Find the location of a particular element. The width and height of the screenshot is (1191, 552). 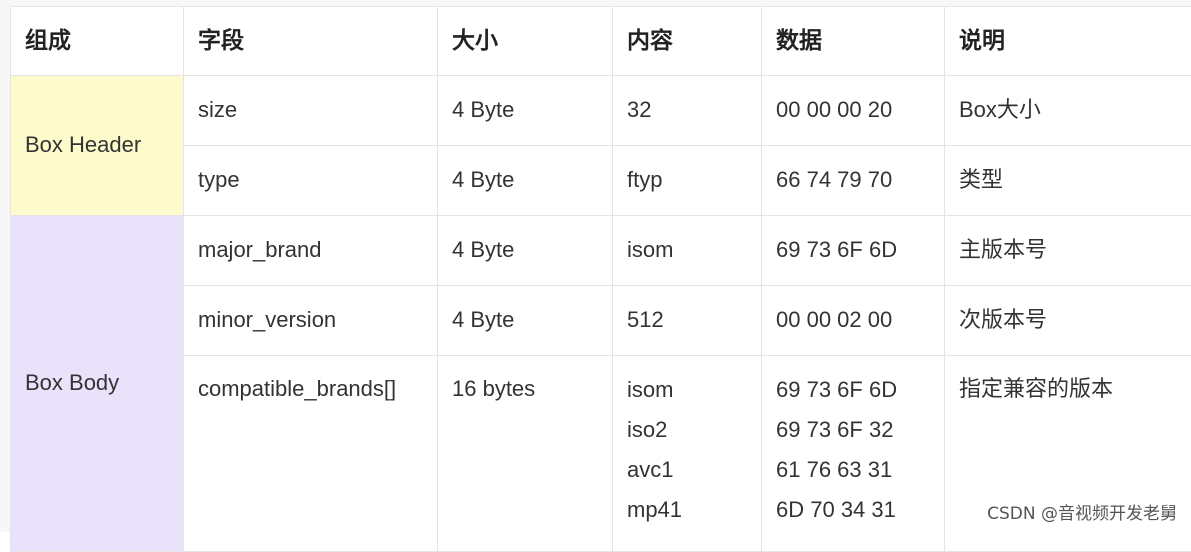

cell-field: minor_version is located at coordinates (311, 321).